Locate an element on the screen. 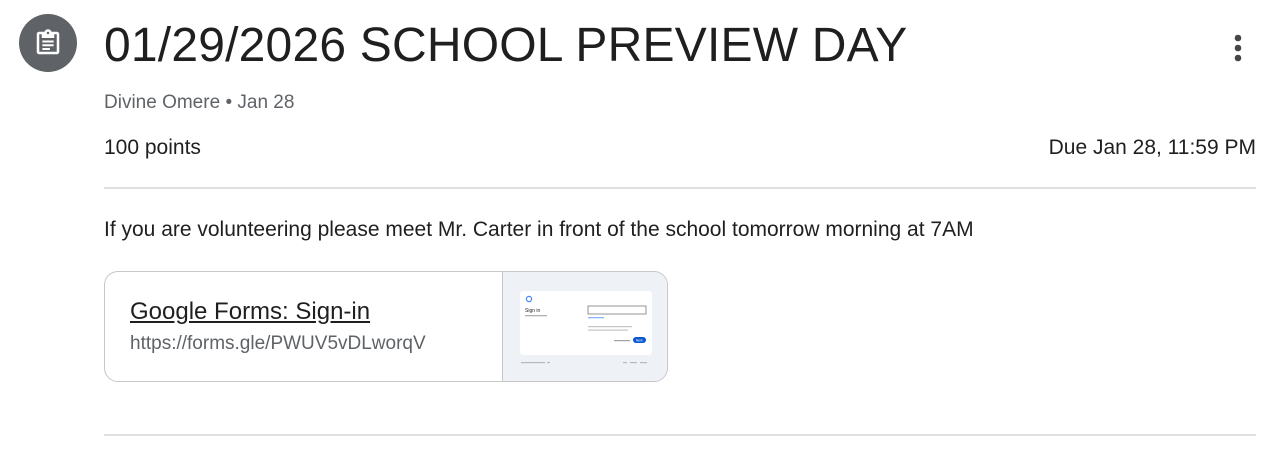  due-date: Due Jan 28, 11:59 PM is located at coordinates (1152, 147).